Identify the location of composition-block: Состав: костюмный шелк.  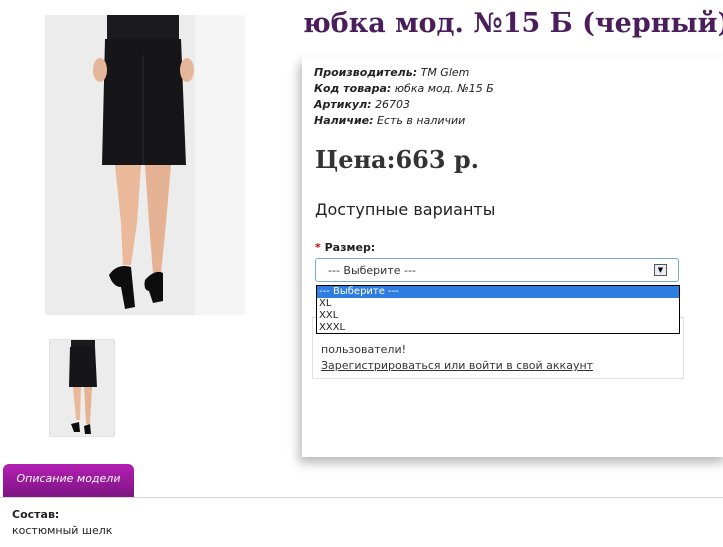
(62, 523).